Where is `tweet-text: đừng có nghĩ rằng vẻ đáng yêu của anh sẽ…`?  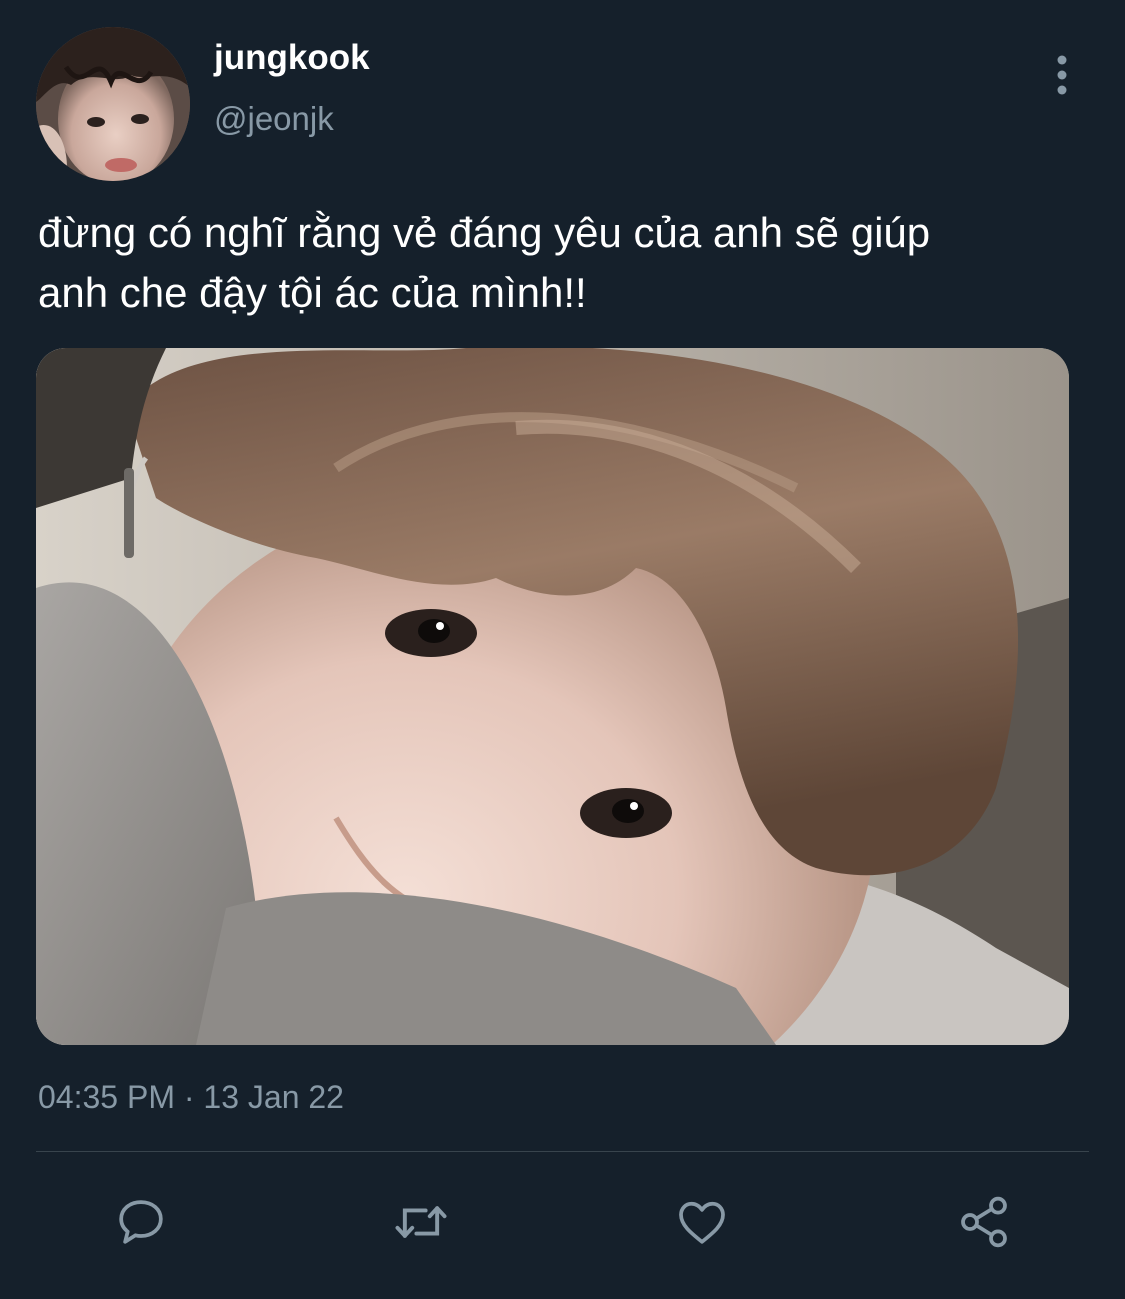
tweet-text: đừng có nghĩ rằng vẻ đáng yêu của anh sẽ… is located at coordinates (563, 263).